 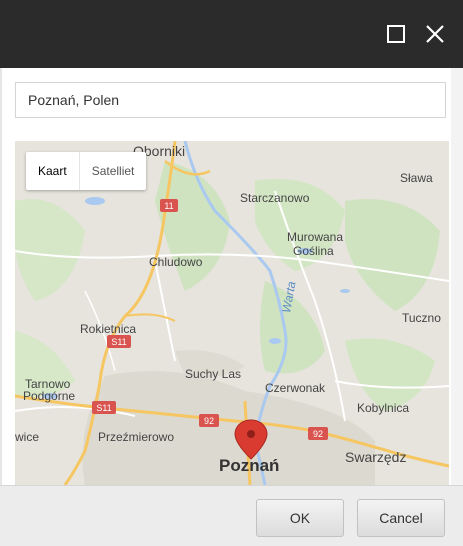 I want to click on place-label: Goślina, so click(x=313, y=251).